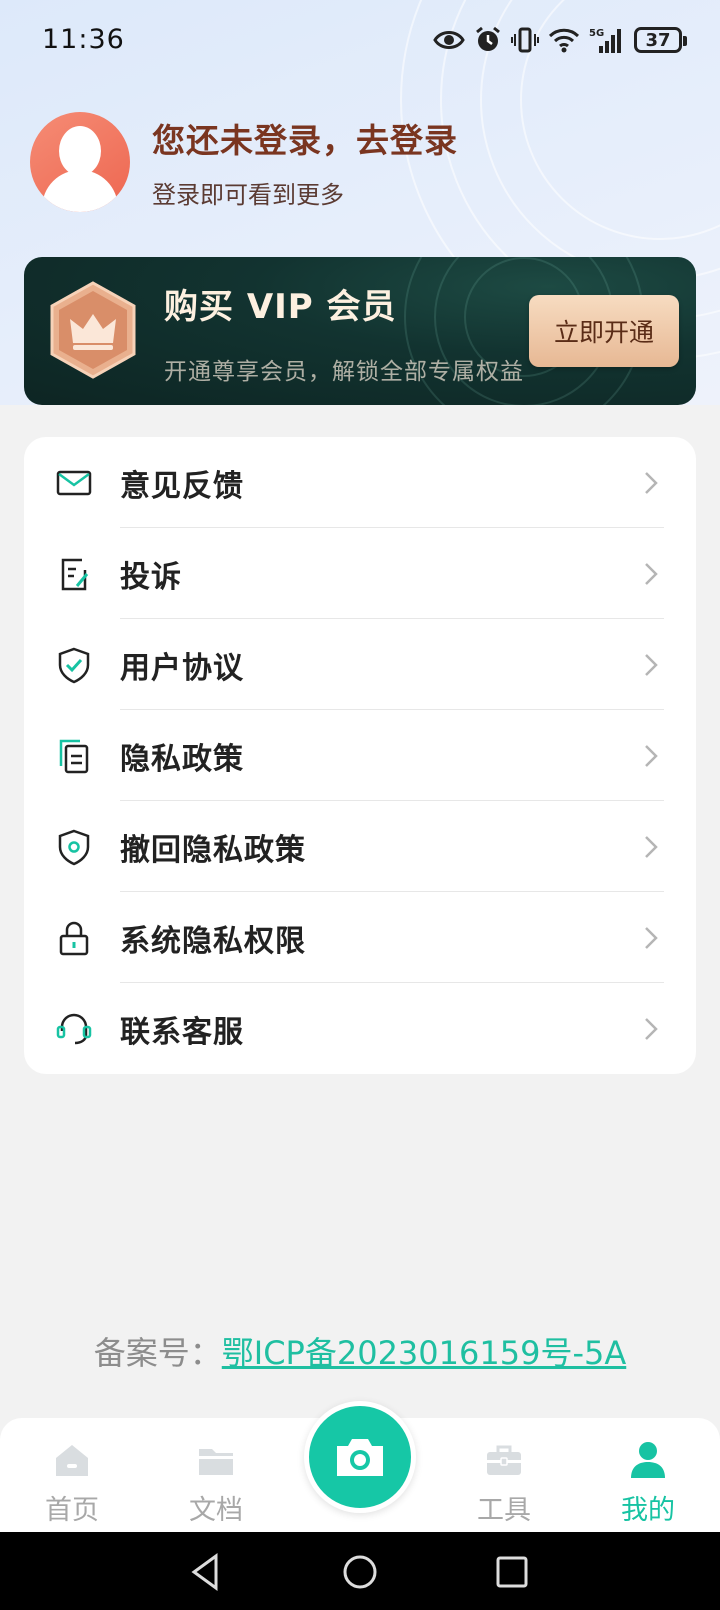  What do you see at coordinates (525, 40) in the screenshot?
I see `vibrate-icon` at bounding box center [525, 40].